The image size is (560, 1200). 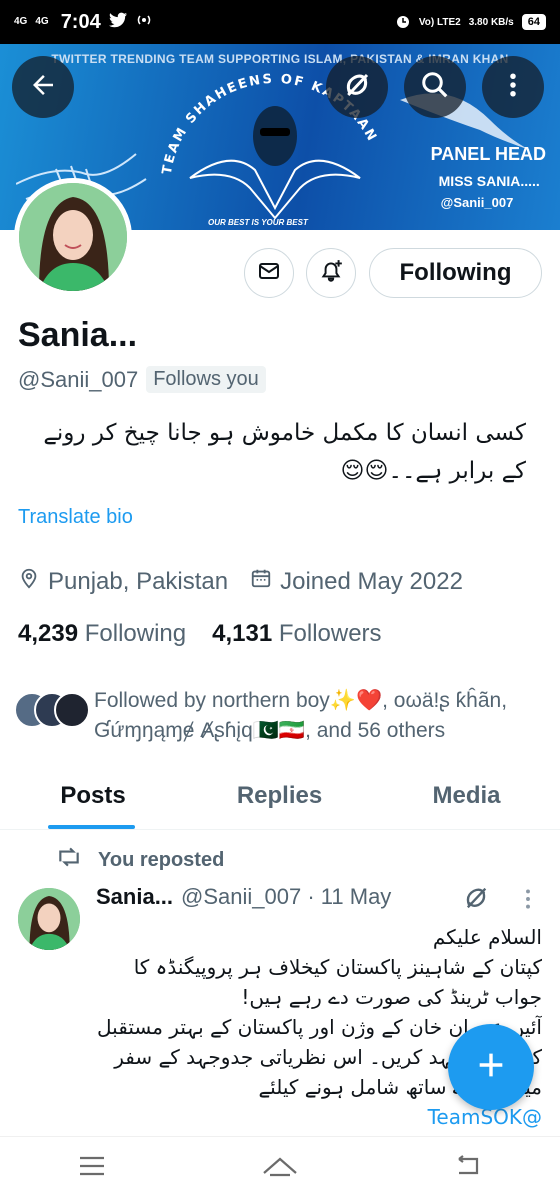 I want to click on volte-indicator: Vo) LTE2, so click(x=439, y=22).